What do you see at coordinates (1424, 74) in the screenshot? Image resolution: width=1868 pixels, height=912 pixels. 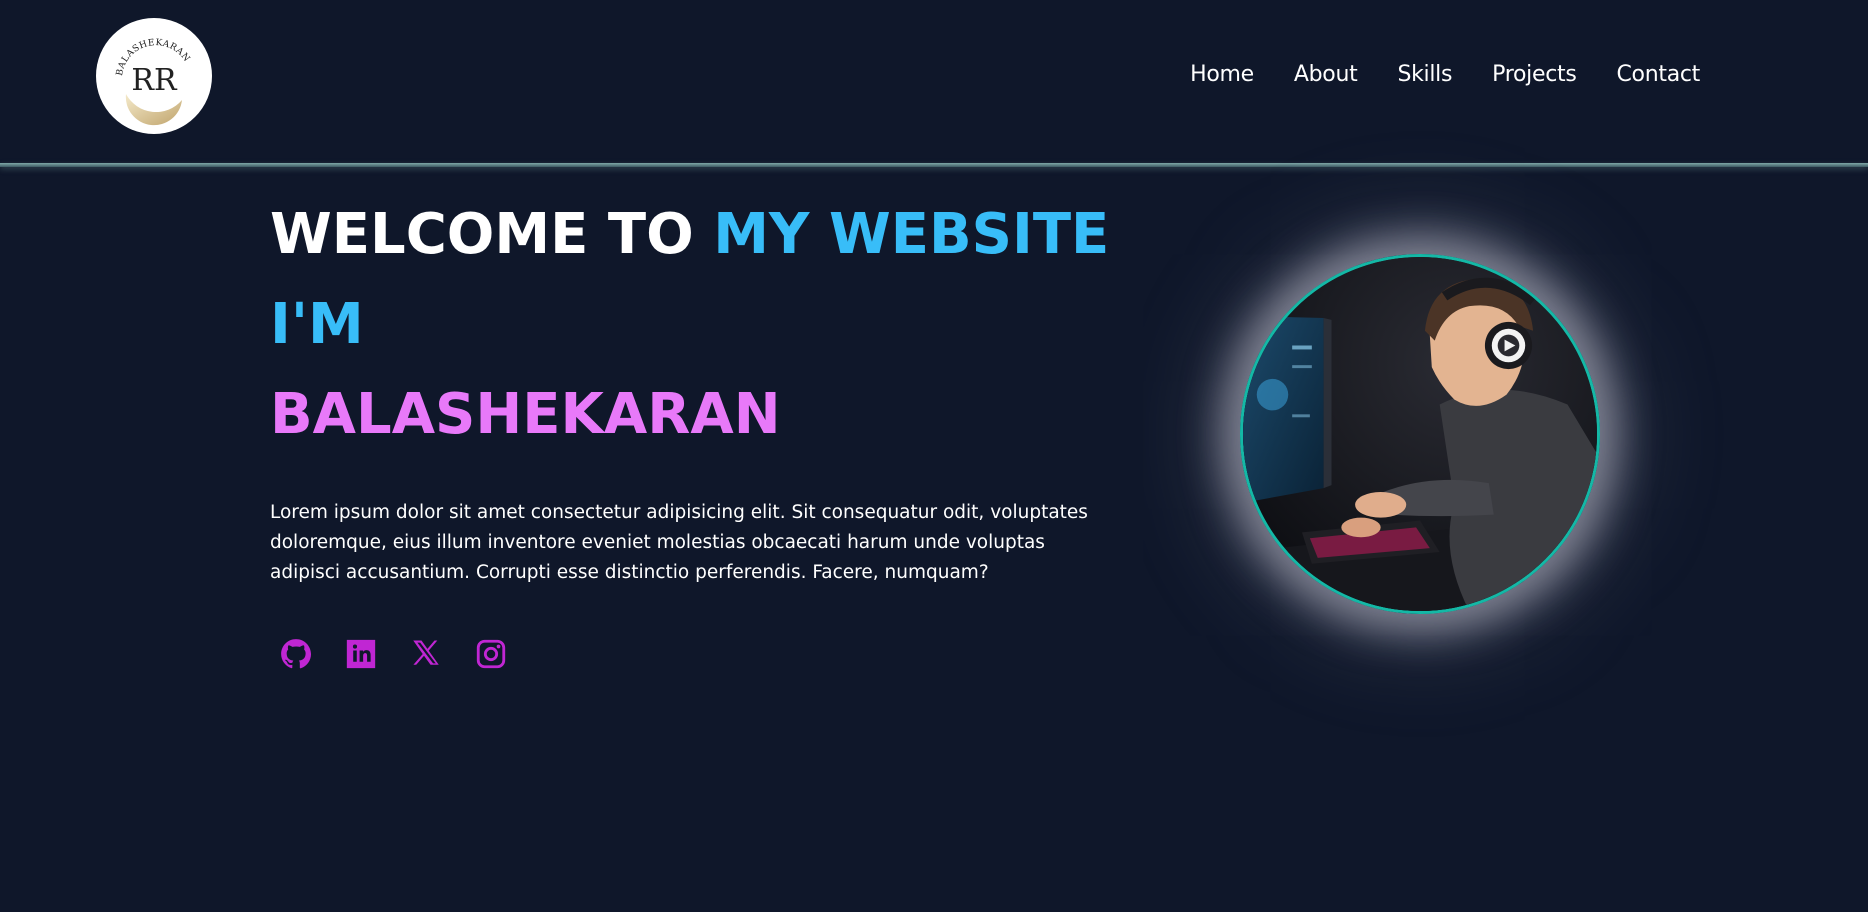 I see `nav-skills: Skills` at bounding box center [1424, 74].